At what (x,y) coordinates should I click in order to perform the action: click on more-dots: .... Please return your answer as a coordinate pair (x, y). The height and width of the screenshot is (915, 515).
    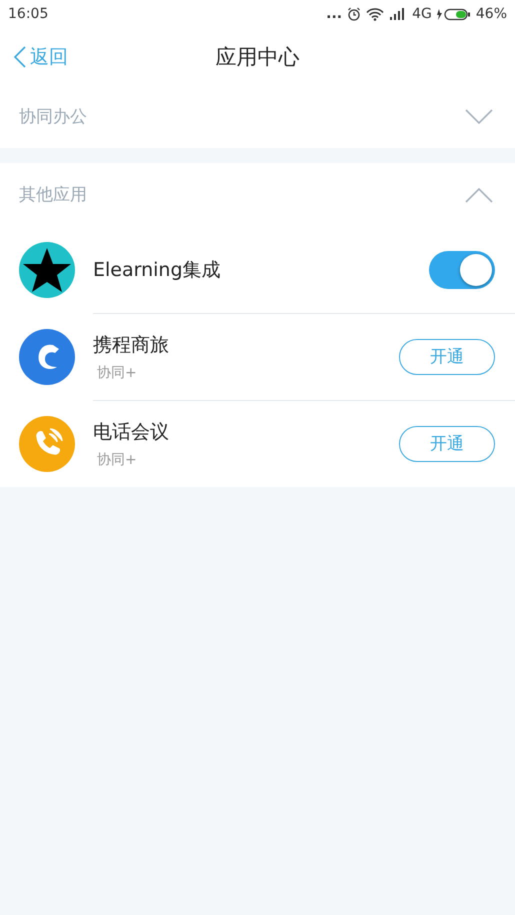
    Looking at the image, I should click on (334, 14).